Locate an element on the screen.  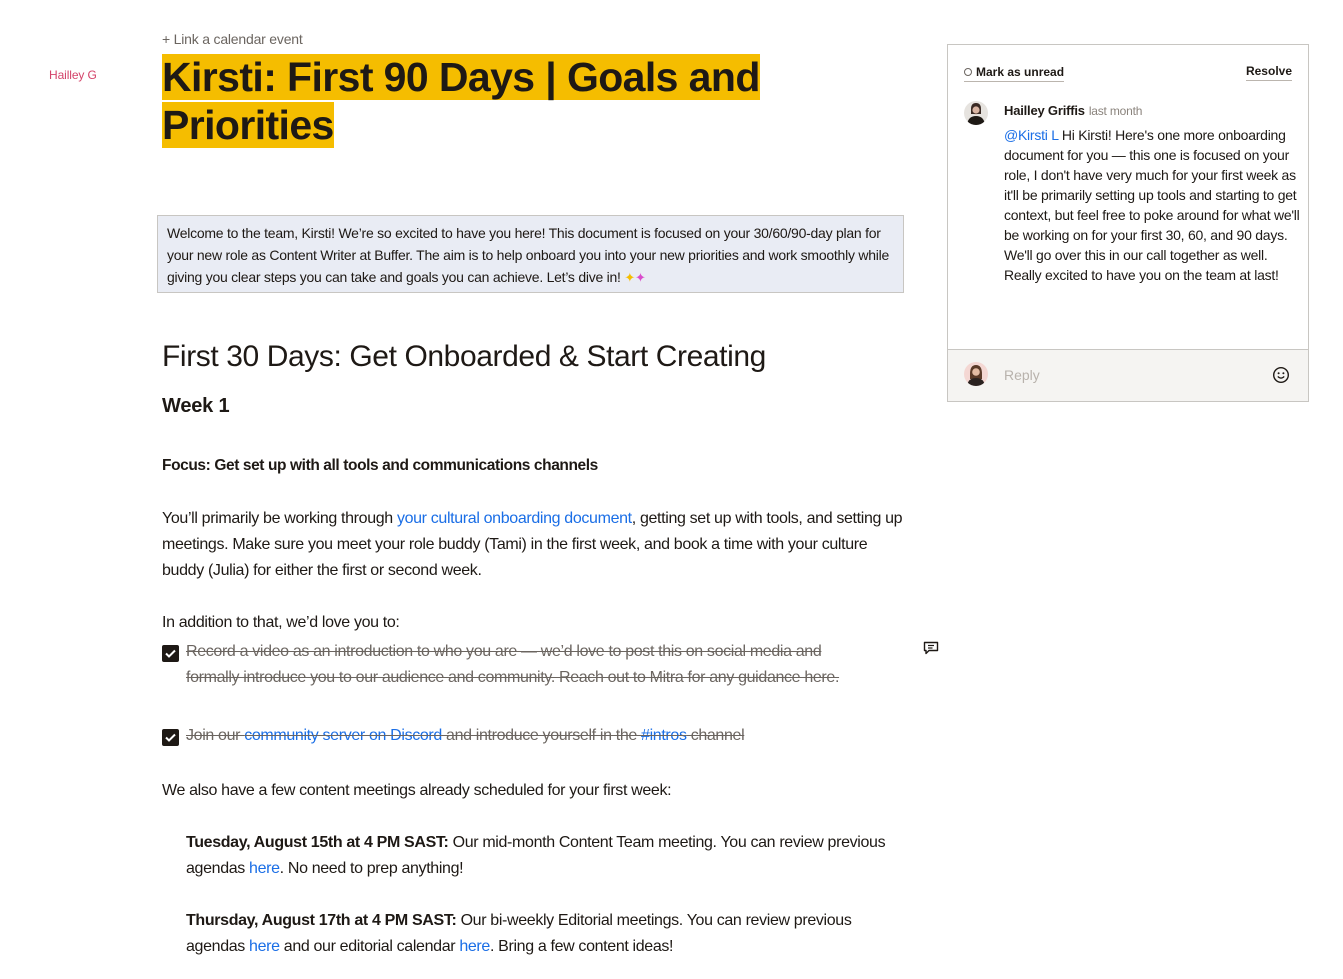
emoji-picker-icon is located at coordinates (1281, 375).